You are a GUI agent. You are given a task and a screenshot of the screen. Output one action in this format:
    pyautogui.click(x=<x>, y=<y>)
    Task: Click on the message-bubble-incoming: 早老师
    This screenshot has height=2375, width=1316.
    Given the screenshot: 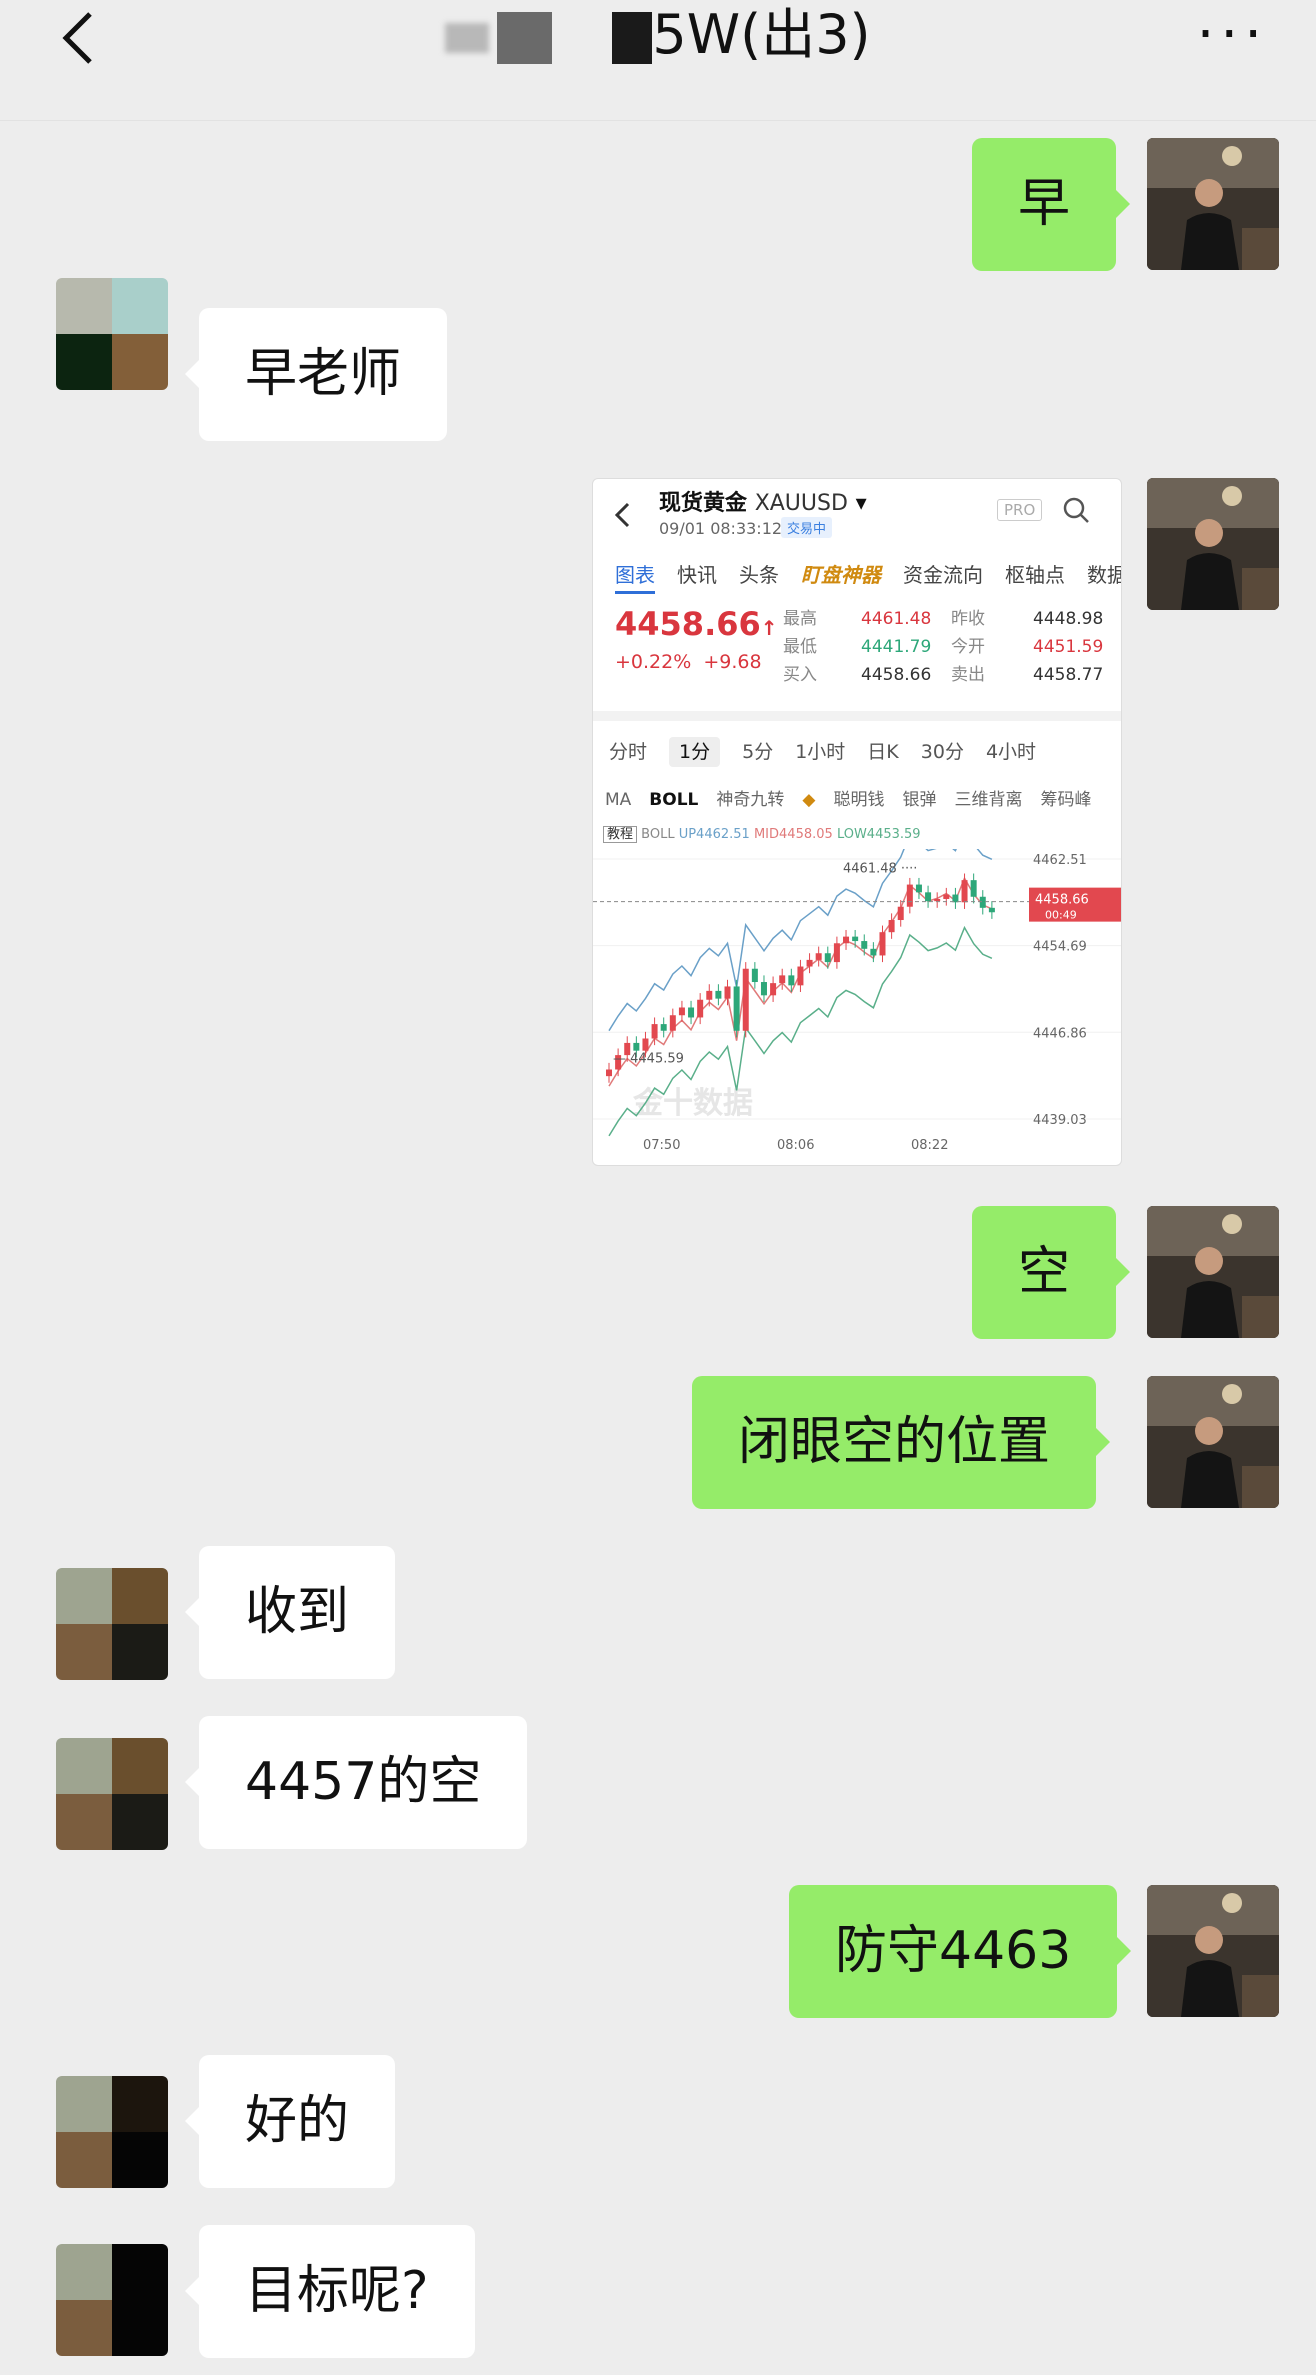 What is the action you would take?
    pyautogui.click(x=316, y=374)
    